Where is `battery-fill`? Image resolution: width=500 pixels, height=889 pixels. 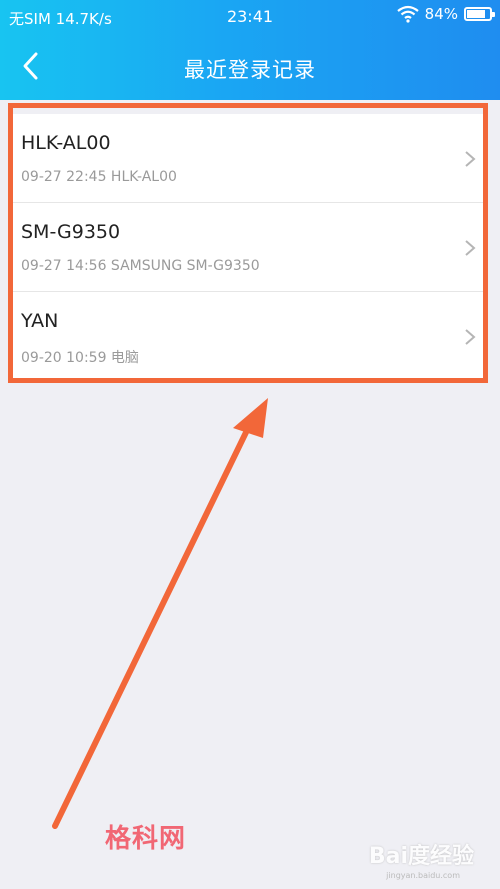
battery-fill is located at coordinates (476, 14).